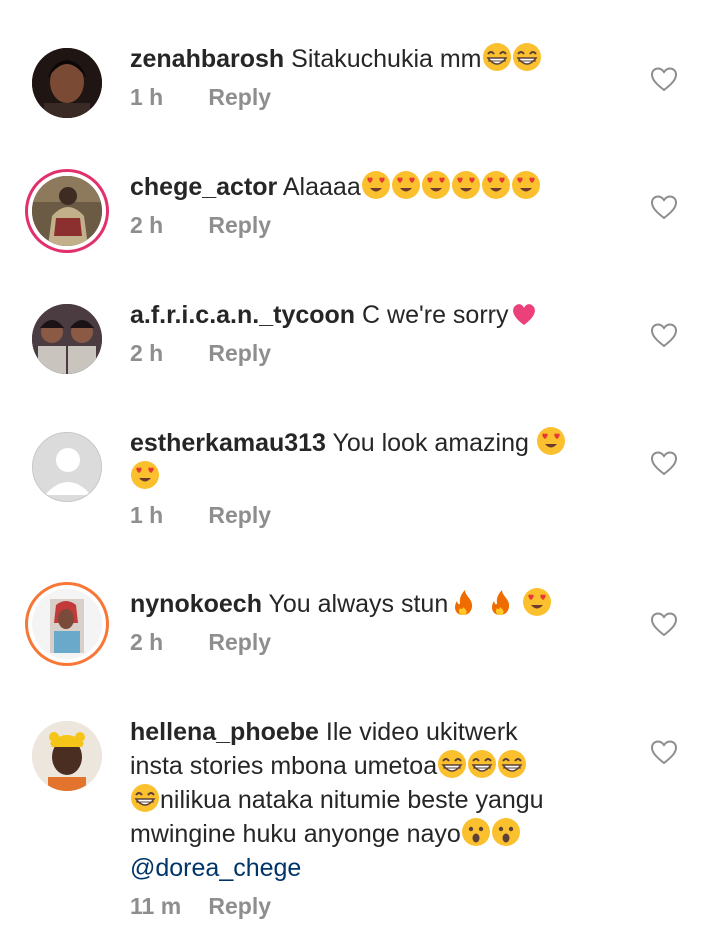 Image resolution: width=720 pixels, height=929 pixels. What do you see at coordinates (224, 732) in the screenshot?
I see `comment-username: hellena_phoebe` at bounding box center [224, 732].